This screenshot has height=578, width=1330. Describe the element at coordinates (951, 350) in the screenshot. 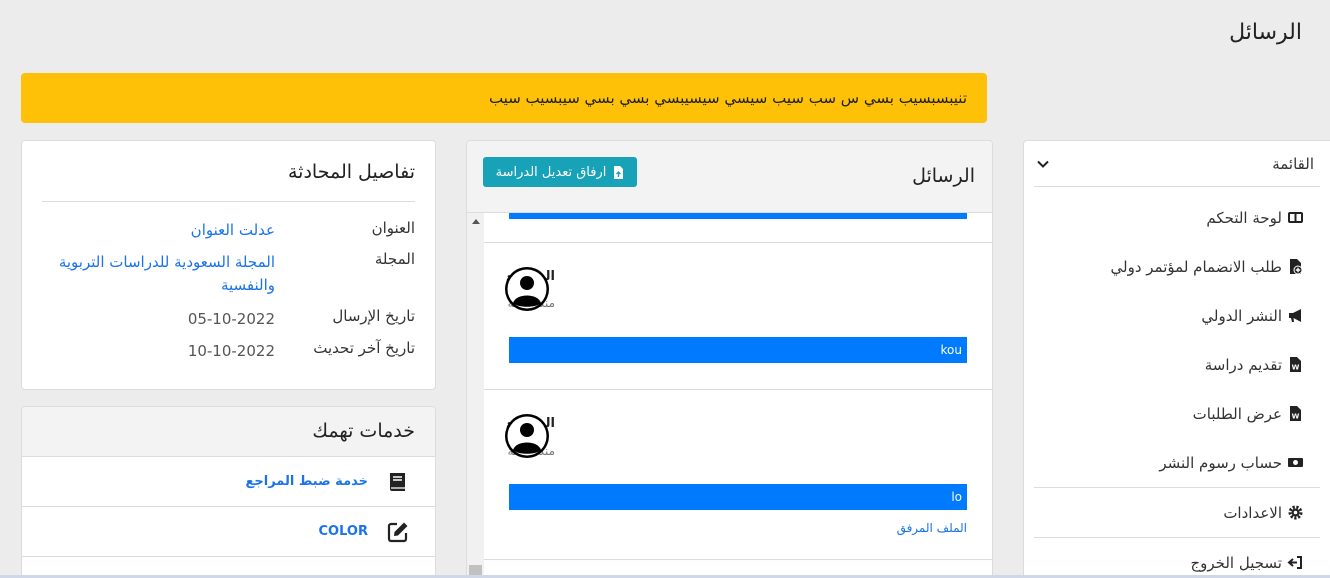

I see `message-text: kou` at that location.